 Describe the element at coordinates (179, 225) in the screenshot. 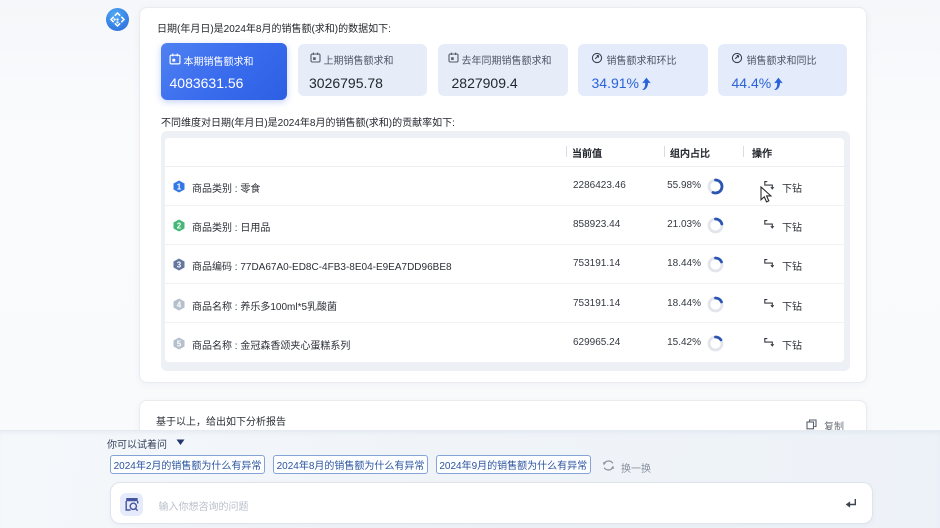

I see `svg-text: 2` at that location.